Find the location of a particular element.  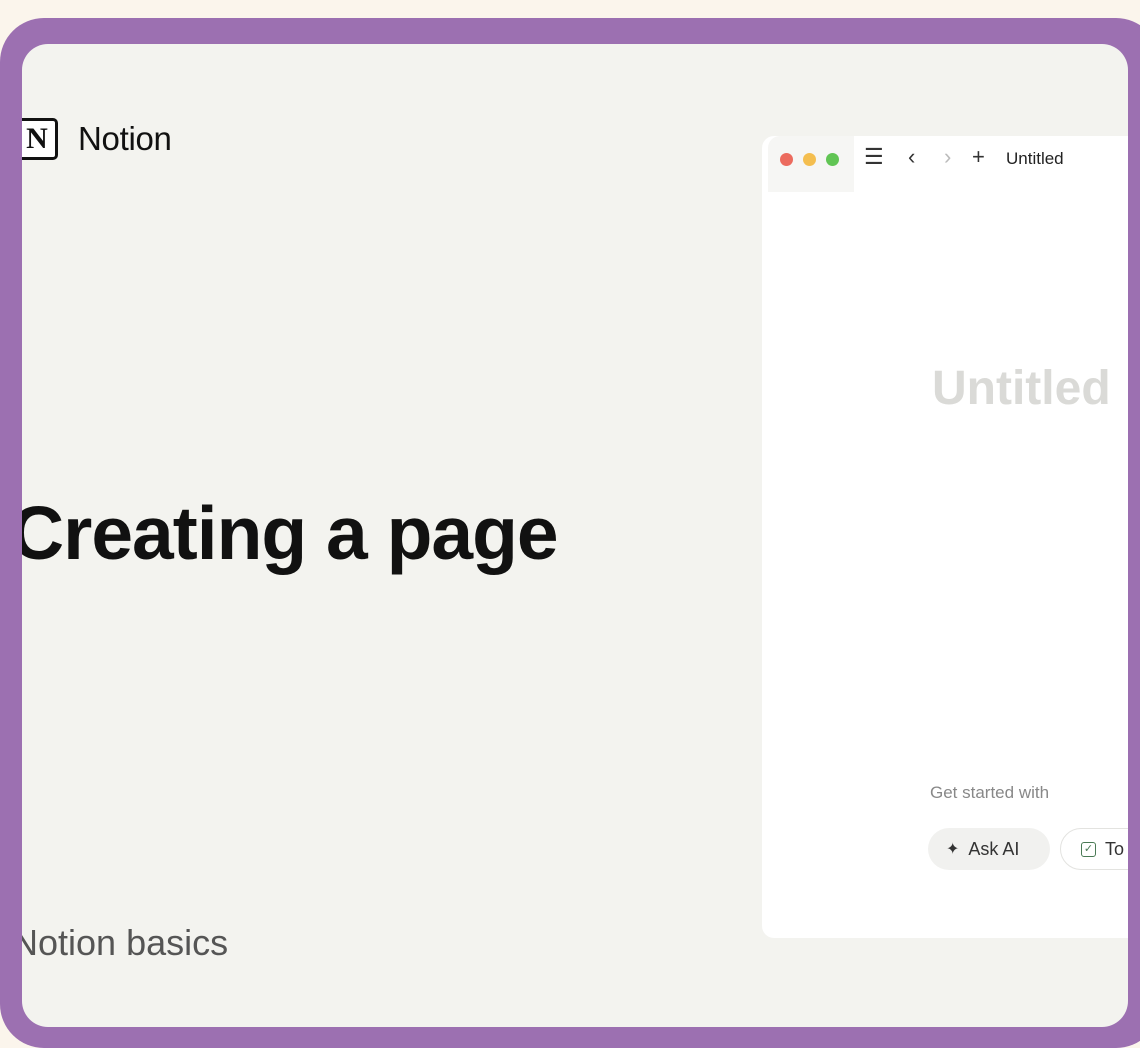

maximize-window-button is located at coordinates (832, 159).